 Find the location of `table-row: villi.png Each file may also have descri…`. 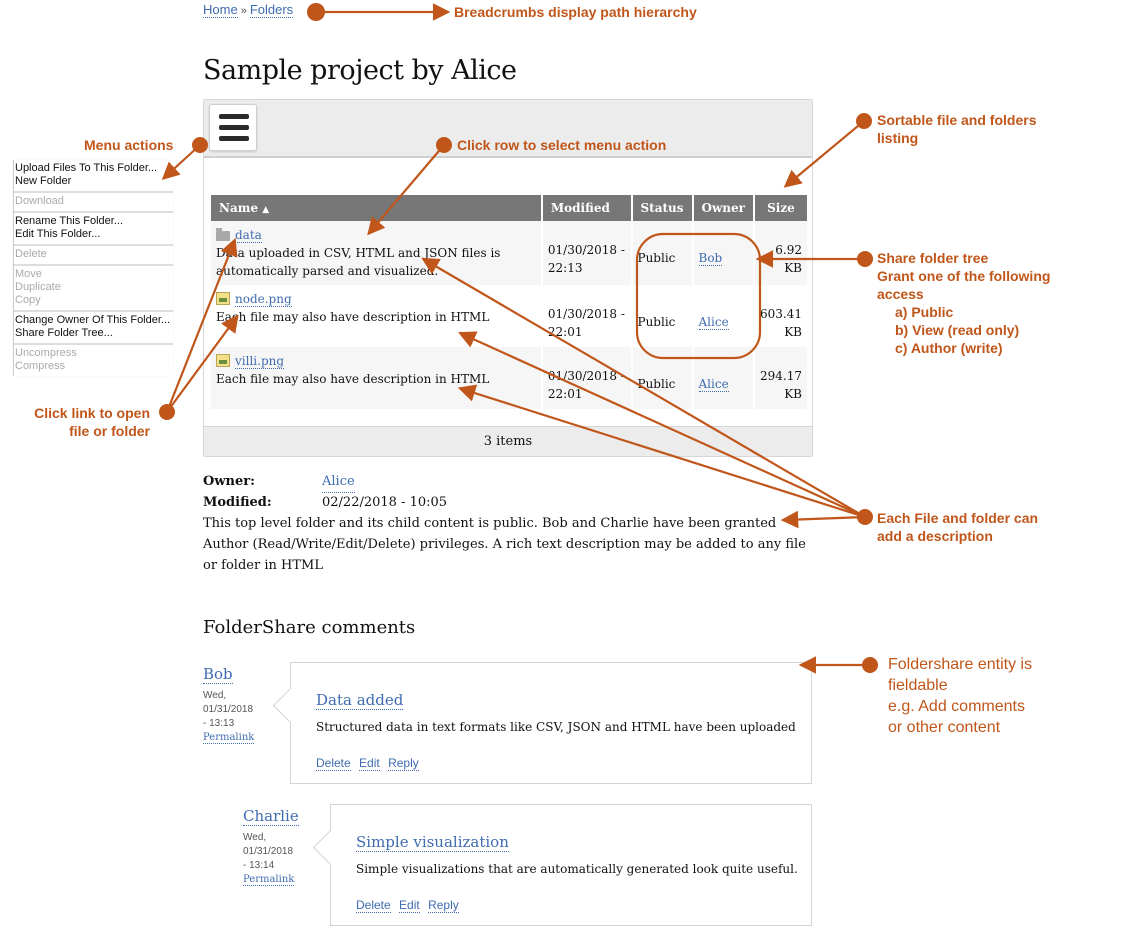

table-row: villi.png Each file may also have descri… is located at coordinates (509, 378).